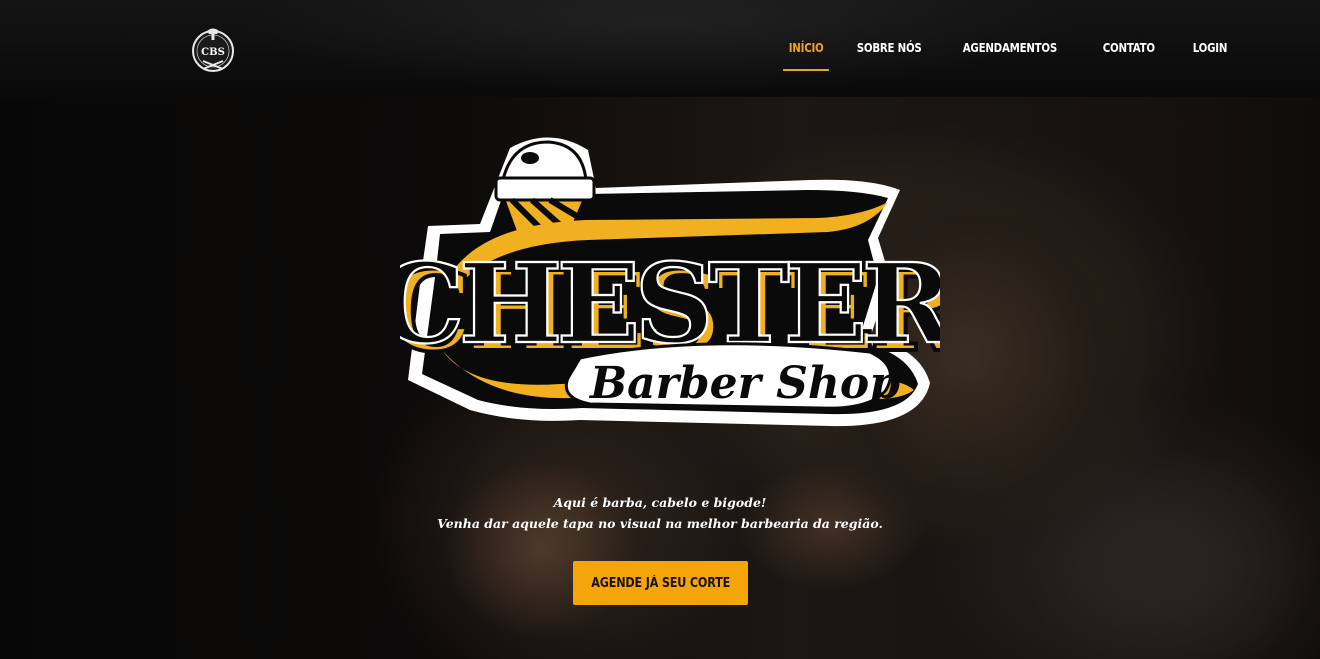  Describe the element at coordinates (550, 544) in the screenshot. I see `hero-background-arm` at that location.